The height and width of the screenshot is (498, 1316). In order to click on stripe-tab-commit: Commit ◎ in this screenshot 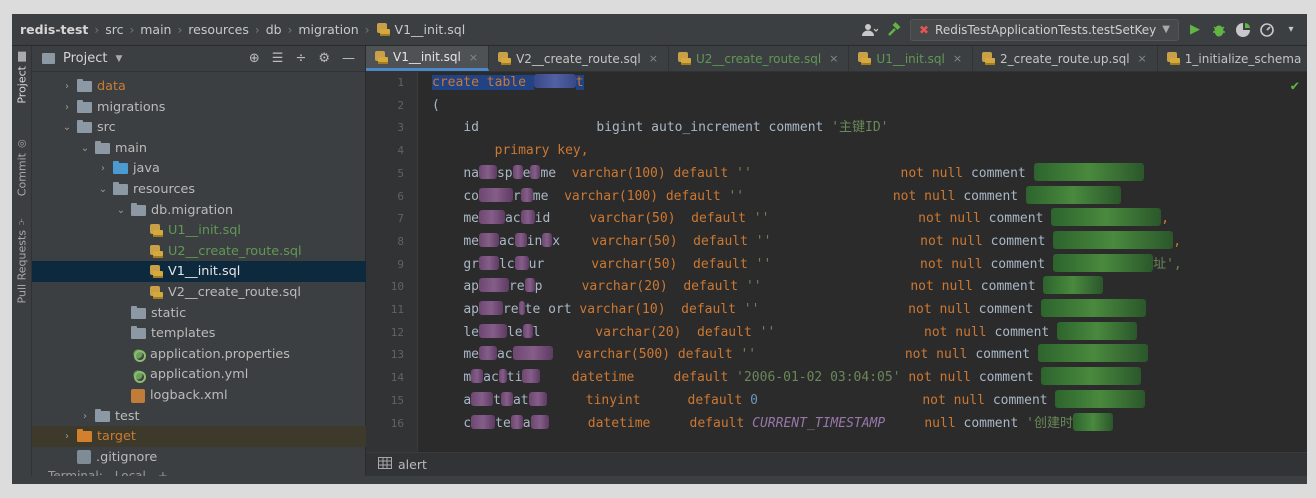, I will do `click(22, 167)`.